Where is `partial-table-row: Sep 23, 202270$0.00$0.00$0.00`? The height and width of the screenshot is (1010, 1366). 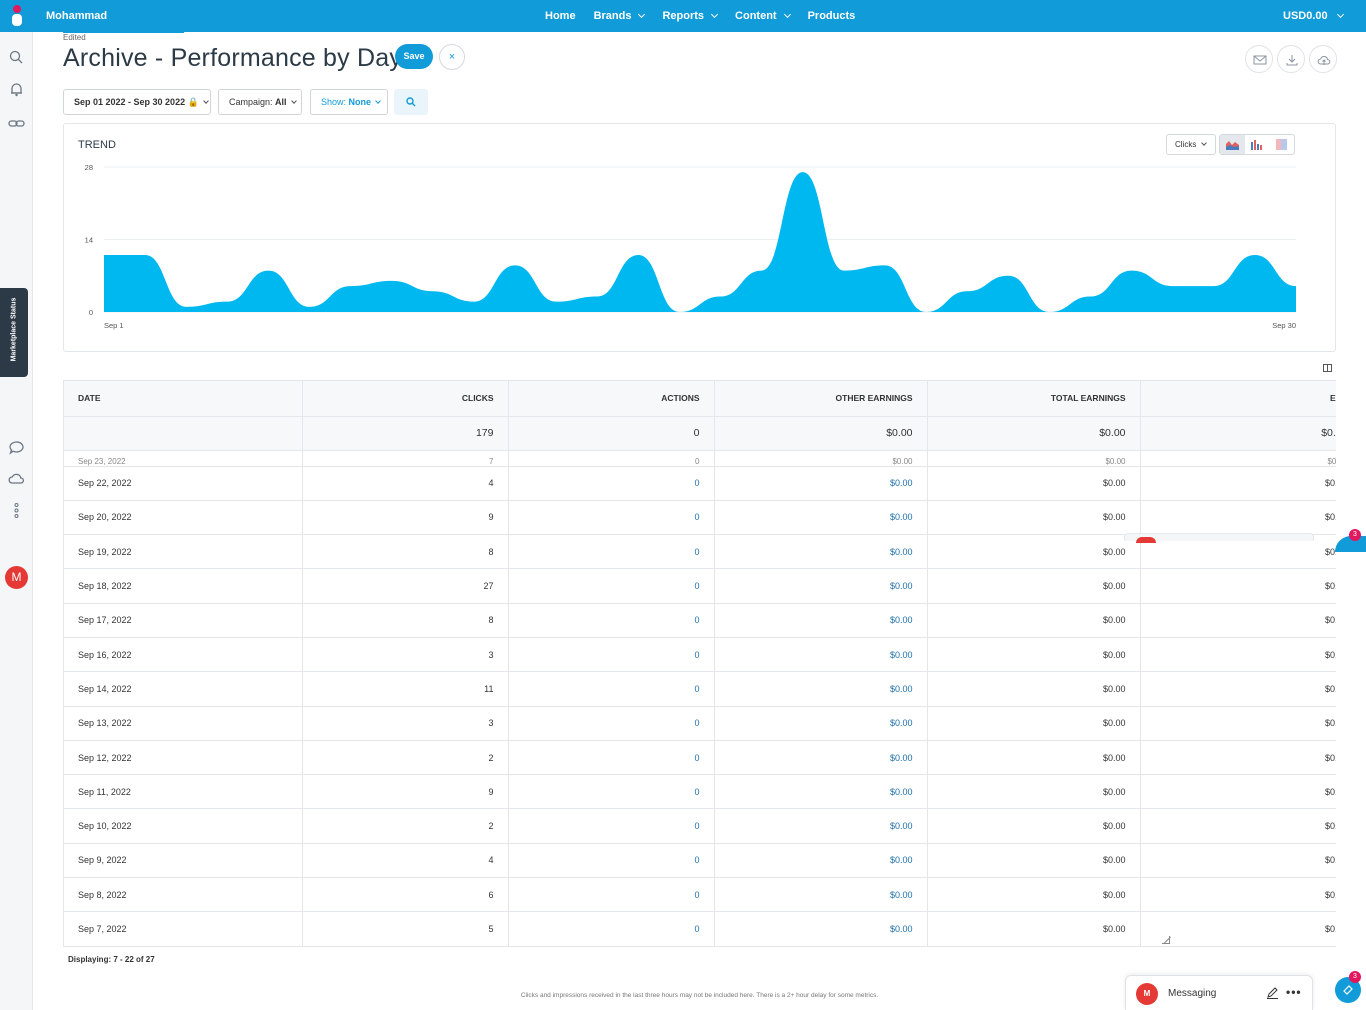 partial-table-row: Sep 23, 202270$0.00$0.00$0.00 is located at coordinates (700, 458).